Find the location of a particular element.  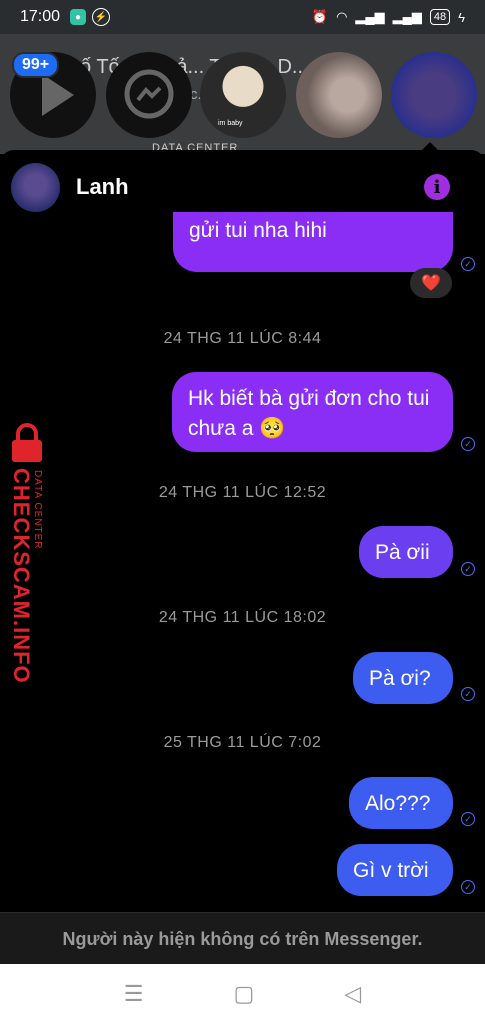

message-bubble: Hk biết bà gửi đơn cho tui chưa a 🥺 is located at coordinates (312, 412).